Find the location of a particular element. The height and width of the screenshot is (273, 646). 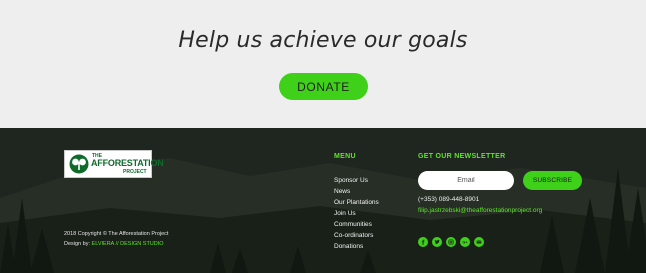

newsletter-heading: GET OUR NEWSLETTER is located at coordinates (462, 156).